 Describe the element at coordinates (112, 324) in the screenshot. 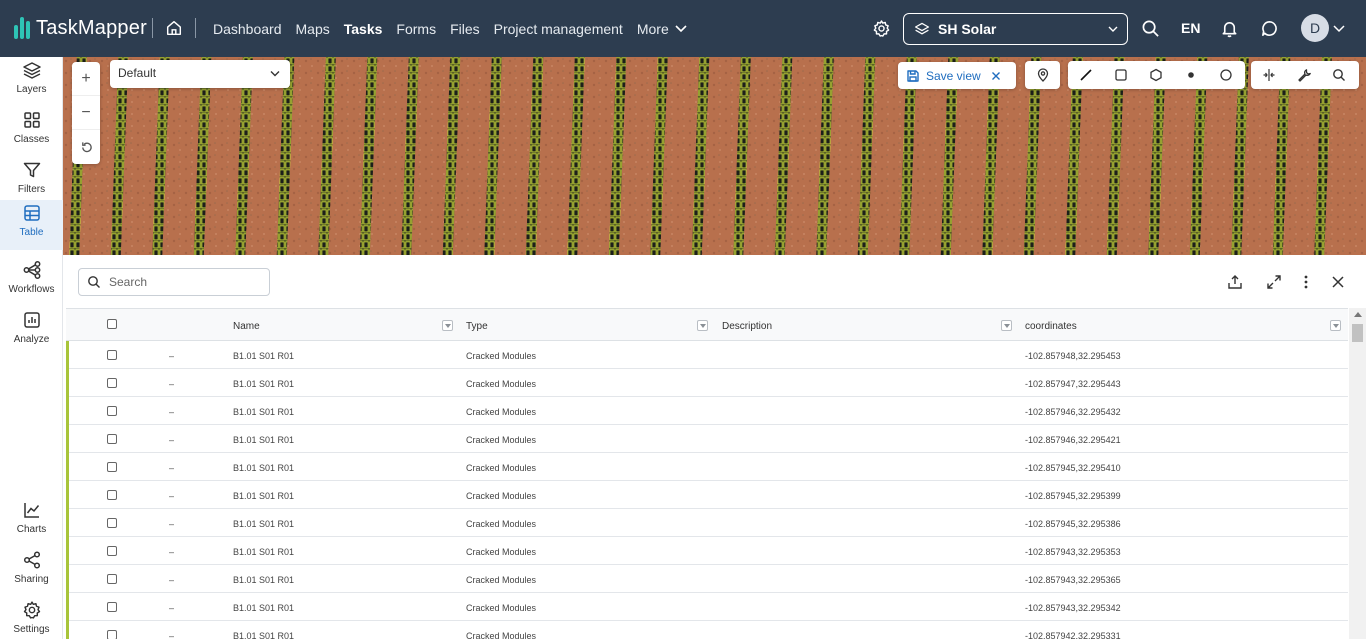

I see `select-all-checkbox` at that location.